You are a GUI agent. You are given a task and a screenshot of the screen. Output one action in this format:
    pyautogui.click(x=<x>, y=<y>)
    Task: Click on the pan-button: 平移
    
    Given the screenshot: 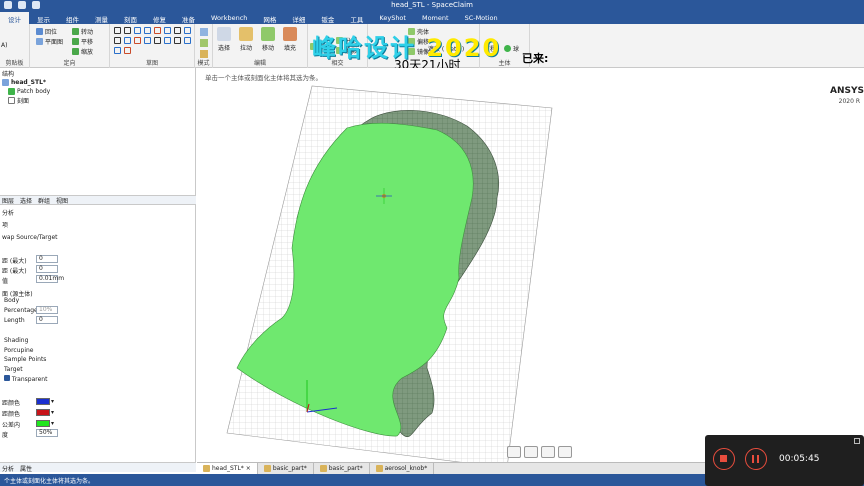 What is the action you would take?
    pyautogui.click(x=82, y=41)
    